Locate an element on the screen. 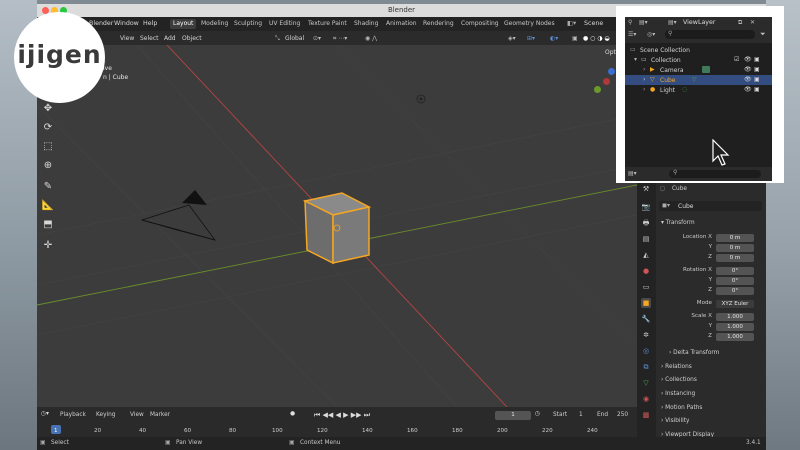  expand-collection-icon: ▾ is located at coordinates (635, 59).